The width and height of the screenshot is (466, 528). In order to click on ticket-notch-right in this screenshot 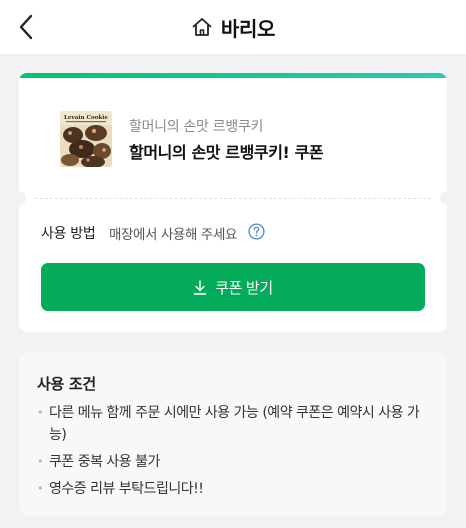, I will do `click(443, 198)`.